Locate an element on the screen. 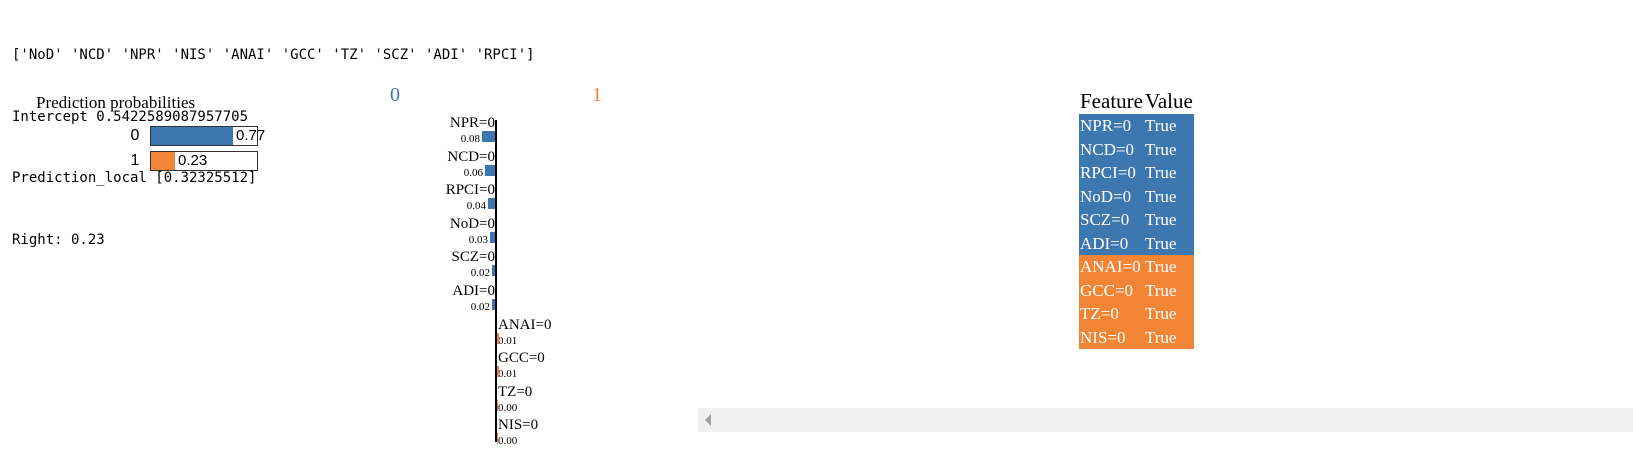 Image resolution: width=1633 pixels, height=469 pixels. feature-cell: TZ=0 is located at coordinates (1099, 313).